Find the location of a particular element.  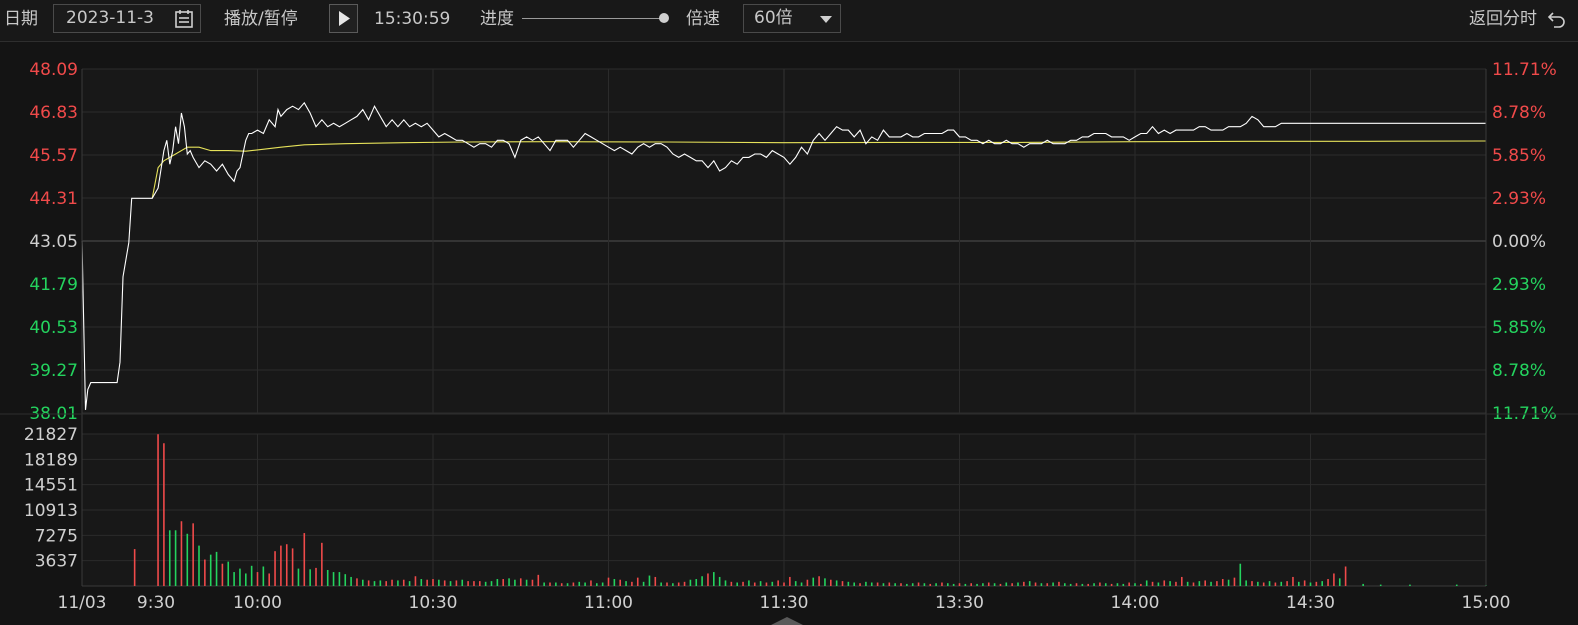

price-tick-label: 43.05 is located at coordinates (53, 242).